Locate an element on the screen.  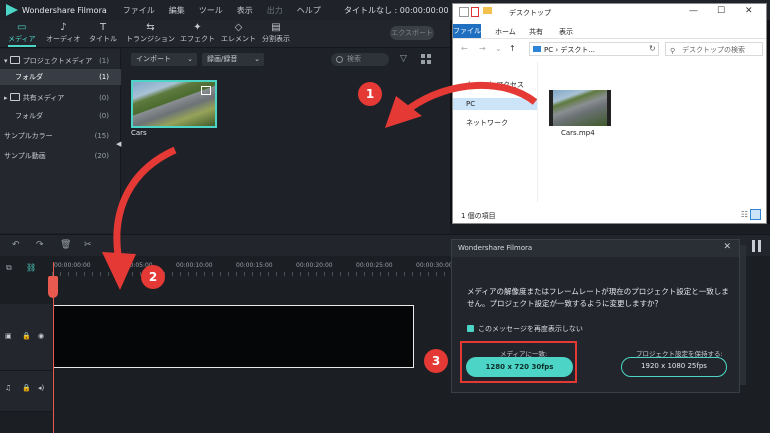
export-button: エクスポート is located at coordinates (412, 33).